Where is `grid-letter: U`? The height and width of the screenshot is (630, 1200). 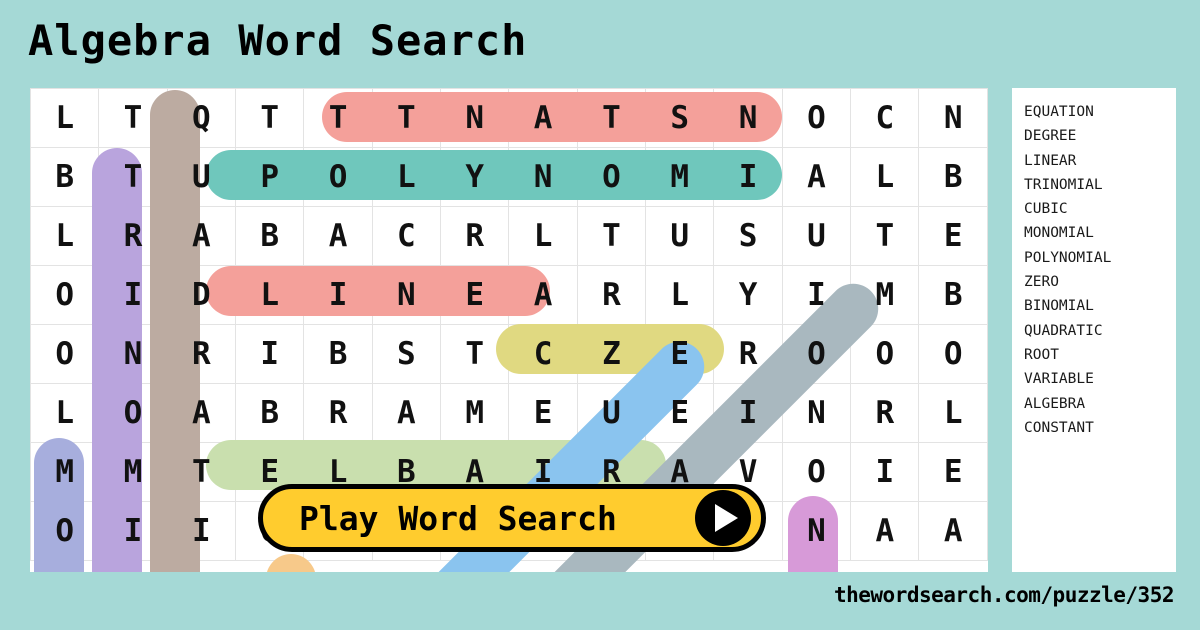 grid-letter: U is located at coordinates (816, 235).